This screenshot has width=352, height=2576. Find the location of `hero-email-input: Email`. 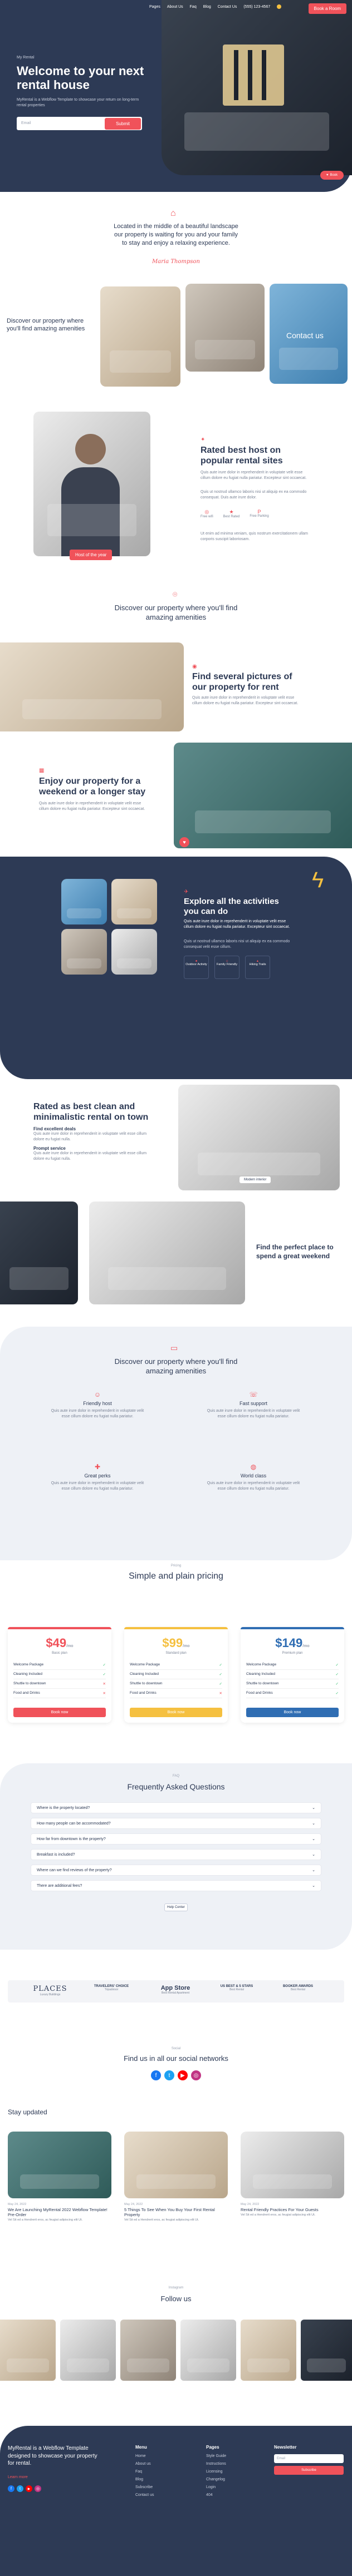

hero-email-input: Email is located at coordinates (26, 123).